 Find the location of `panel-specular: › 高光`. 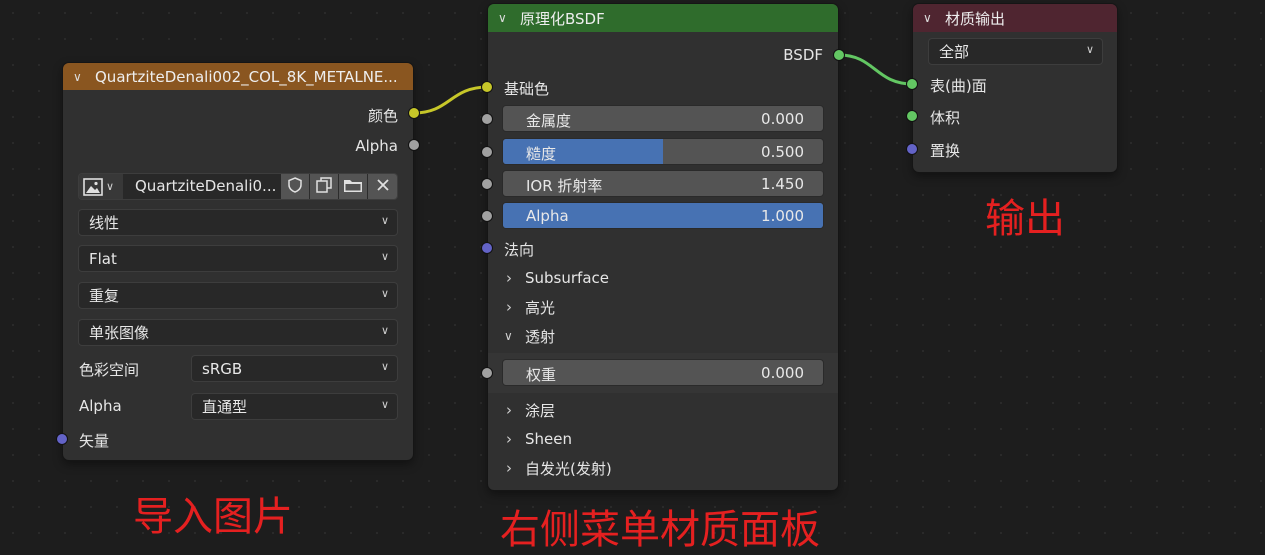

panel-specular: › 高光 is located at coordinates (663, 307).